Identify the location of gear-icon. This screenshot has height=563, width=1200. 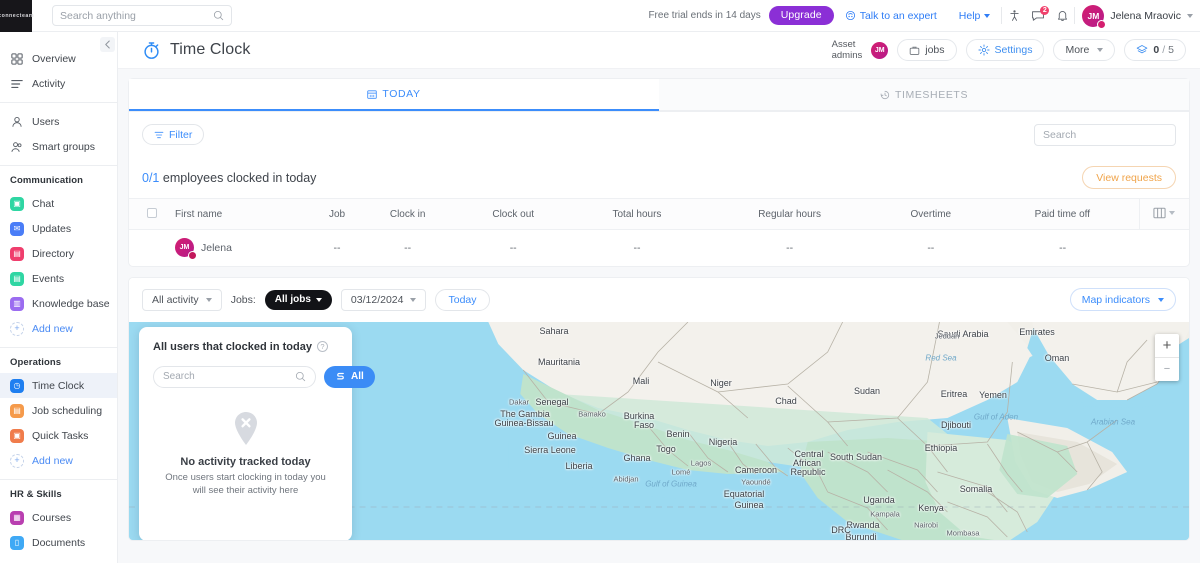
(983, 50).